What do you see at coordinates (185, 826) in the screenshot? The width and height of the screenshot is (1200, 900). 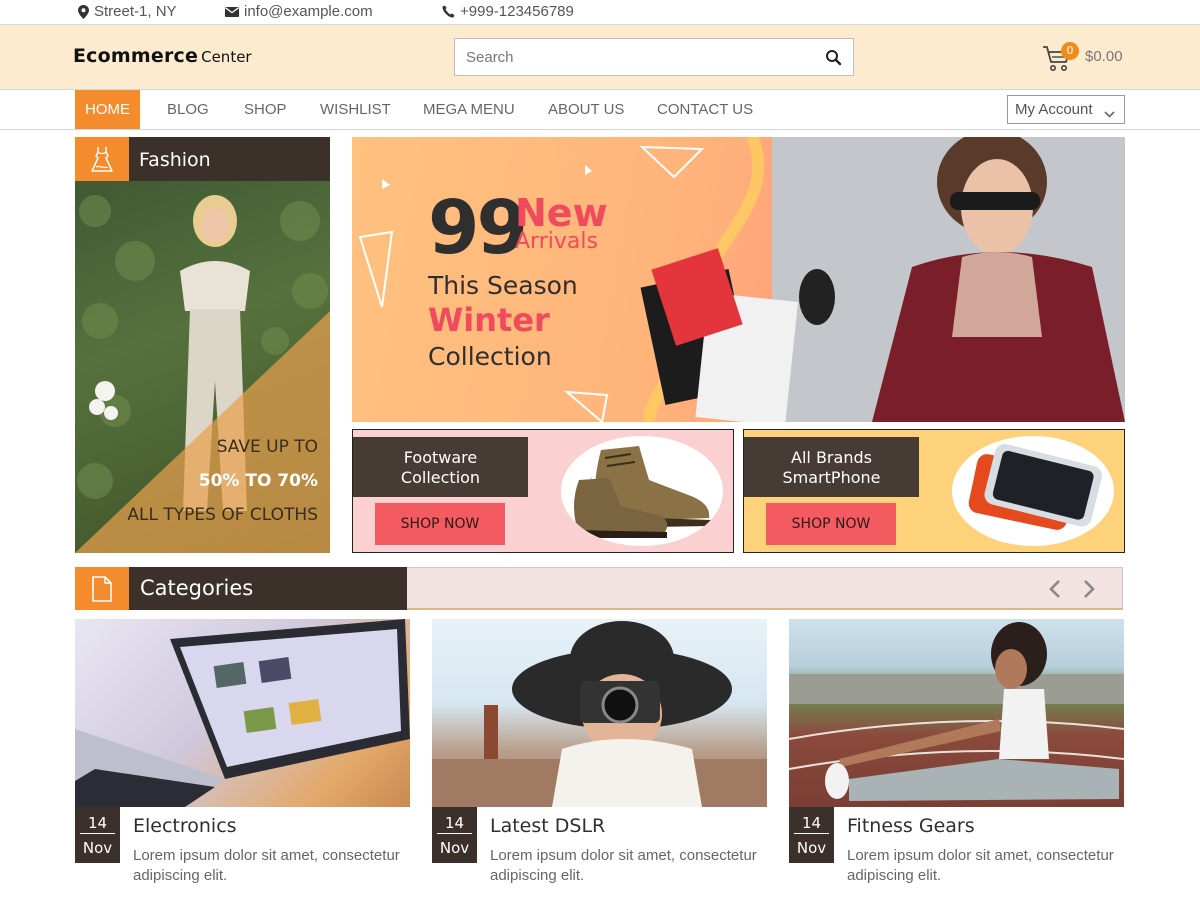 I see `card-title: Electronics` at bounding box center [185, 826].